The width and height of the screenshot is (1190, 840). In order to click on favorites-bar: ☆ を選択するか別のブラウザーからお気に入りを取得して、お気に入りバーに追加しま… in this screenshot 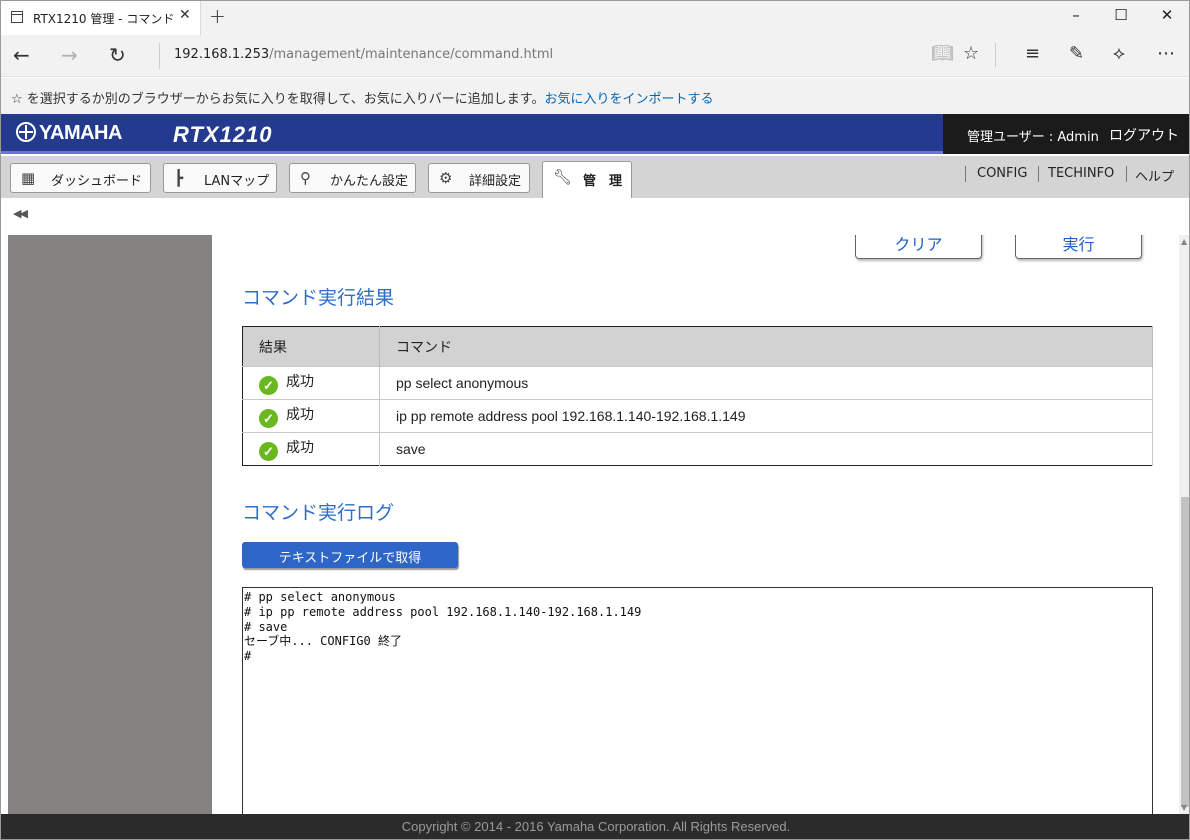, I will do `click(595, 96)`.